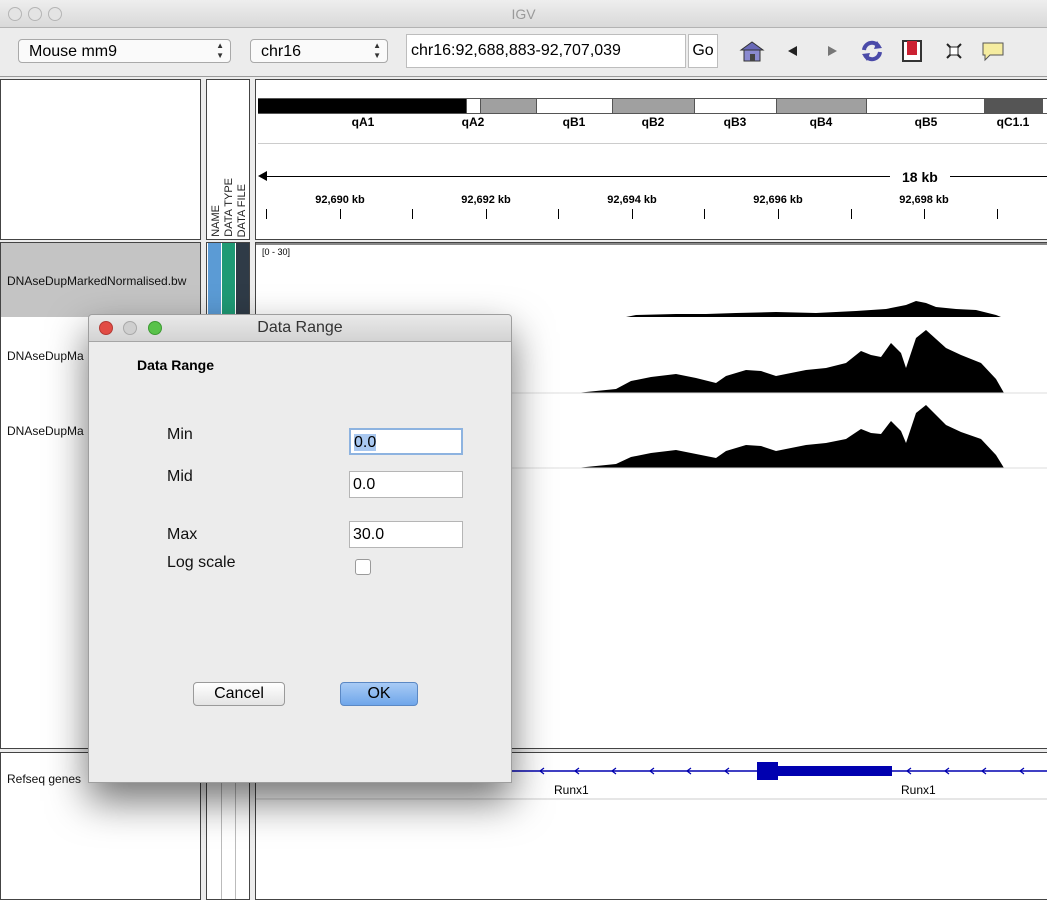  Describe the element at coordinates (363, 122) in the screenshot. I see `cytoband-label: qA1` at that location.